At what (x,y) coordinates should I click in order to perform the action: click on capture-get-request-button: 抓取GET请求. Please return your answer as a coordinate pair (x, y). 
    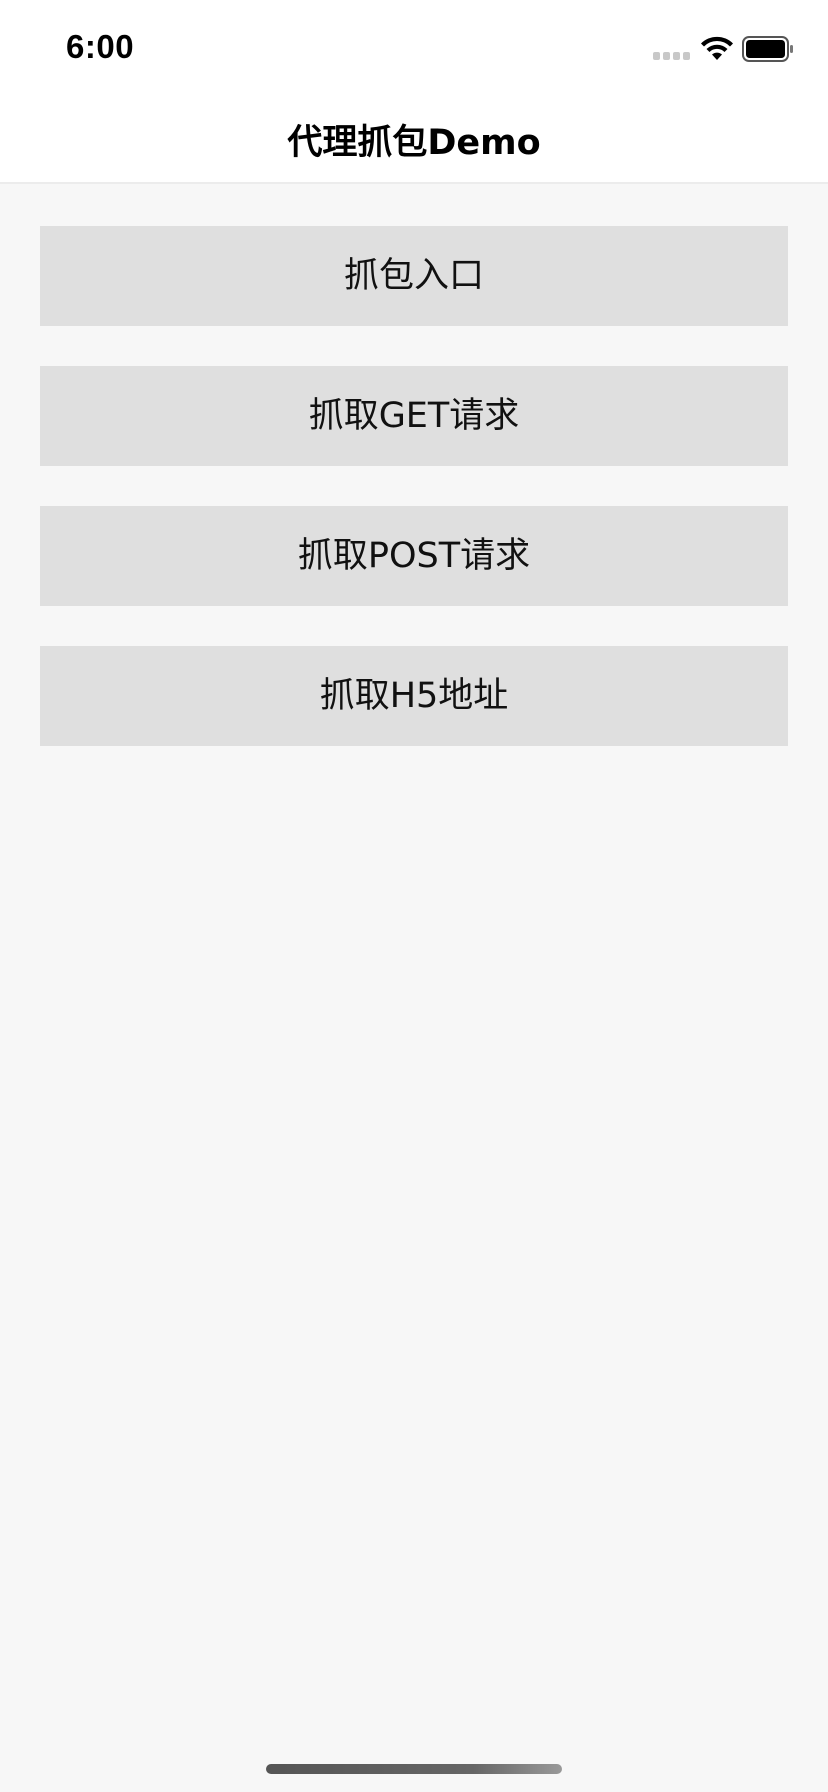
    Looking at the image, I should click on (414, 416).